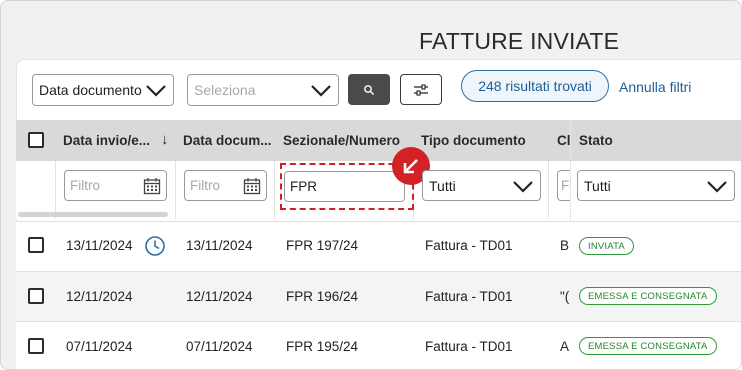 The height and width of the screenshot is (370, 742). What do you see at coordinates (36, 140) in the screenshot?
I see `select-all-checkbox` at bounding box center [36, 140].